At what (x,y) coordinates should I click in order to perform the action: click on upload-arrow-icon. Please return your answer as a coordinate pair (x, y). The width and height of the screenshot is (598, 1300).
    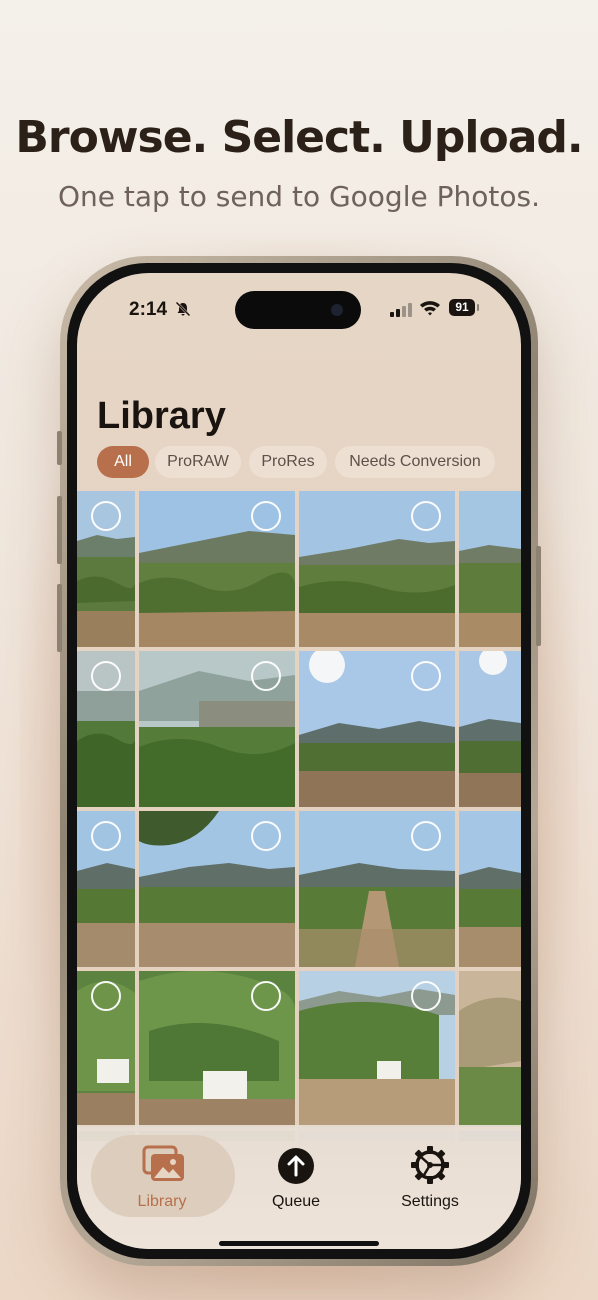
    Looking at the image, I should click on (296, 1166).